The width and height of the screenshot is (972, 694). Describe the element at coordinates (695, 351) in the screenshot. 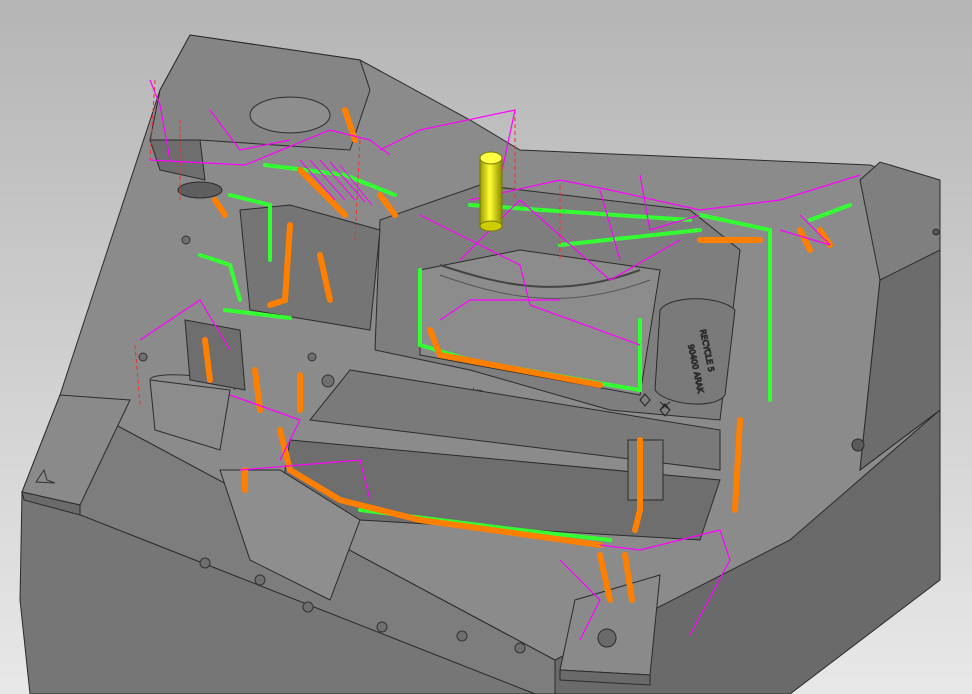

I see `label-pocket: 90400 ARAK RECYCLE 5` at that location.